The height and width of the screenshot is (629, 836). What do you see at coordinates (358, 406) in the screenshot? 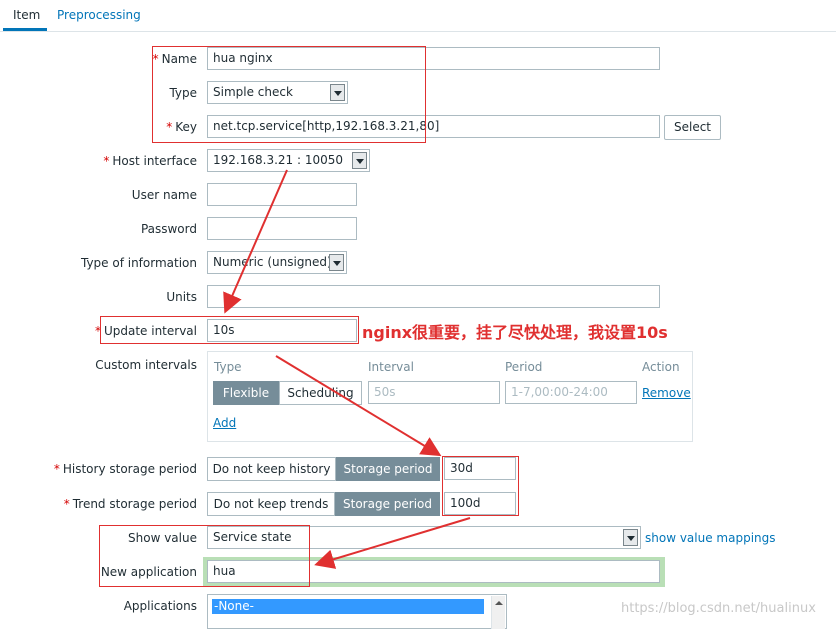
I see `arrow-to-history-storage` at bounding box center [358, 406].